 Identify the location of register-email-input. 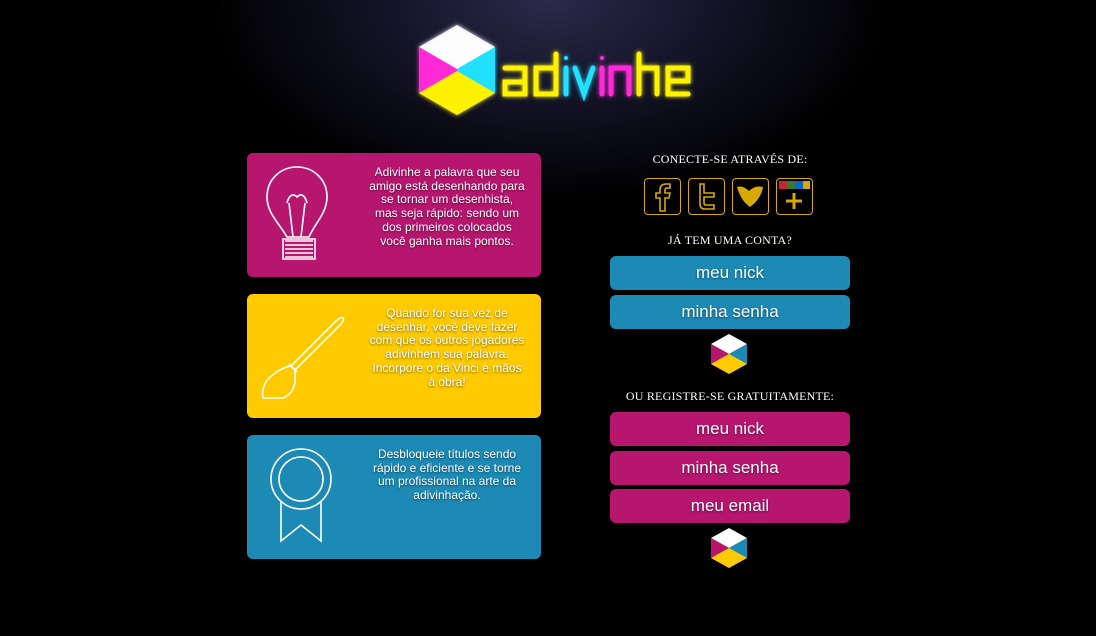
(730, 506).